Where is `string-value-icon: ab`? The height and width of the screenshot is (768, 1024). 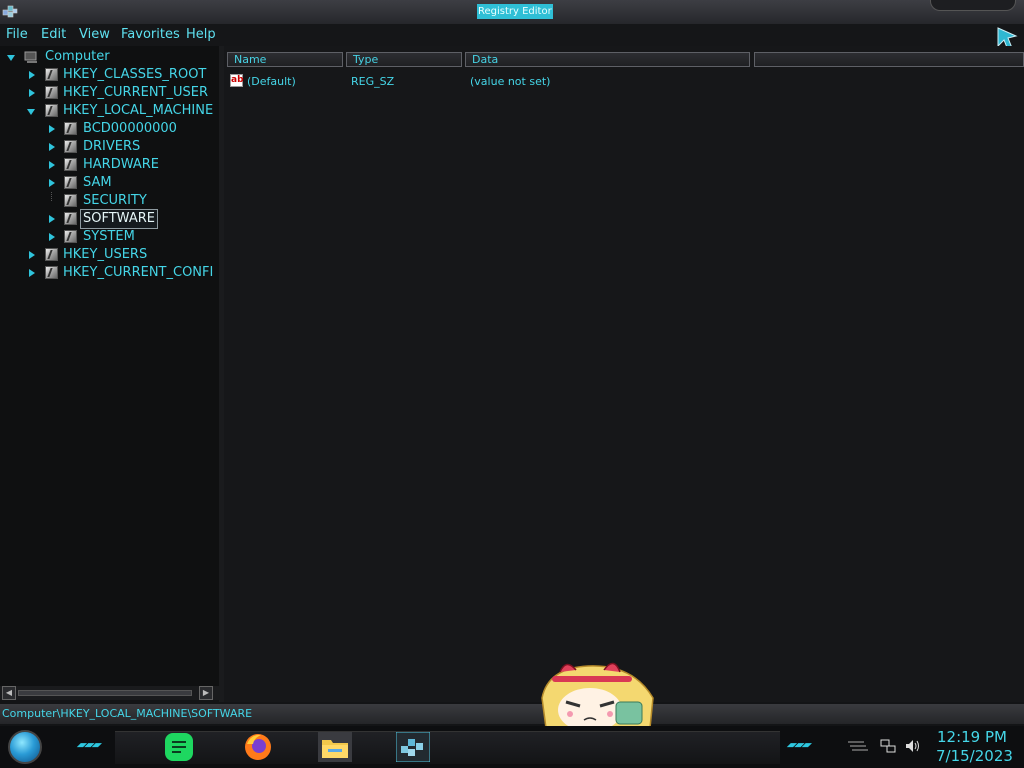
string-value-icon: ab is located at coordinates (237, 80).